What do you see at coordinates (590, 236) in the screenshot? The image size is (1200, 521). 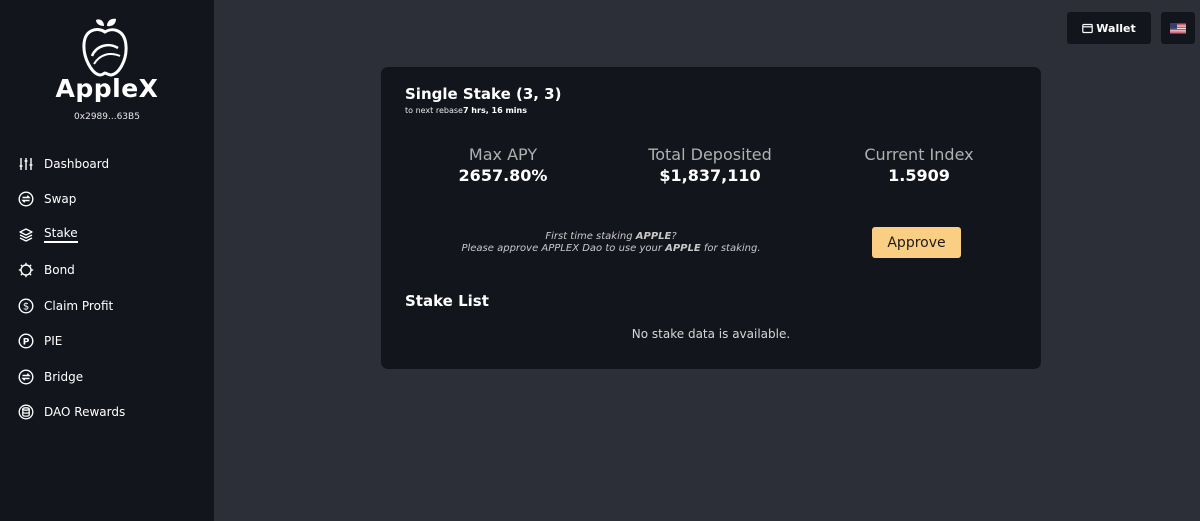 I see `approve-text: First time staking` at bounding box center [590, 236].